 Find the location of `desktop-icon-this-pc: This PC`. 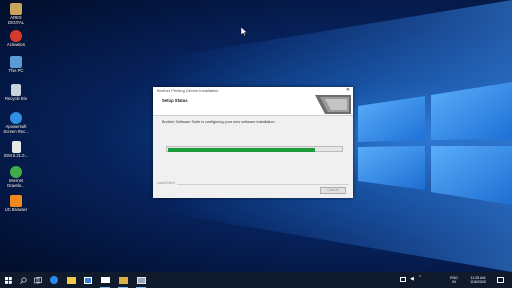

desktop-icon-this-pc: This PC is located at coordinates (16, 65).